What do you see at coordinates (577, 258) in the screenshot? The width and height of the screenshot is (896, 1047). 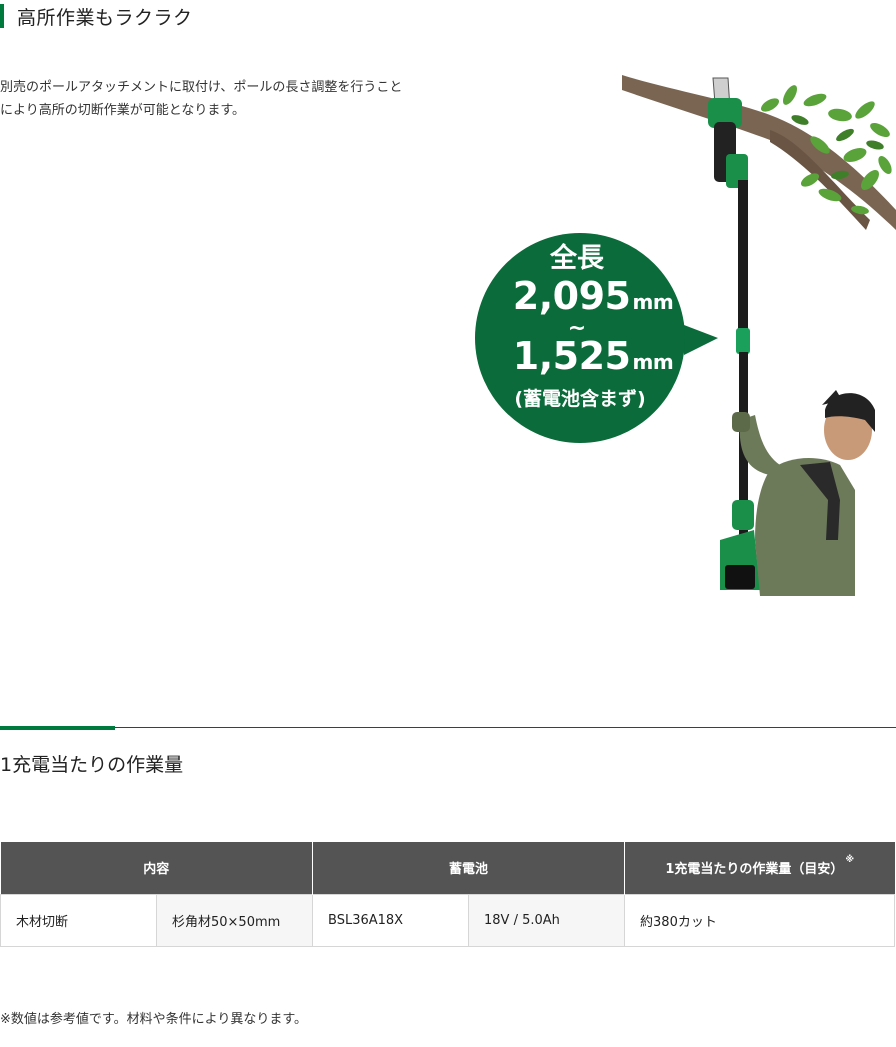 I see `callout-label: 全長` at bounding box center [577, 258].